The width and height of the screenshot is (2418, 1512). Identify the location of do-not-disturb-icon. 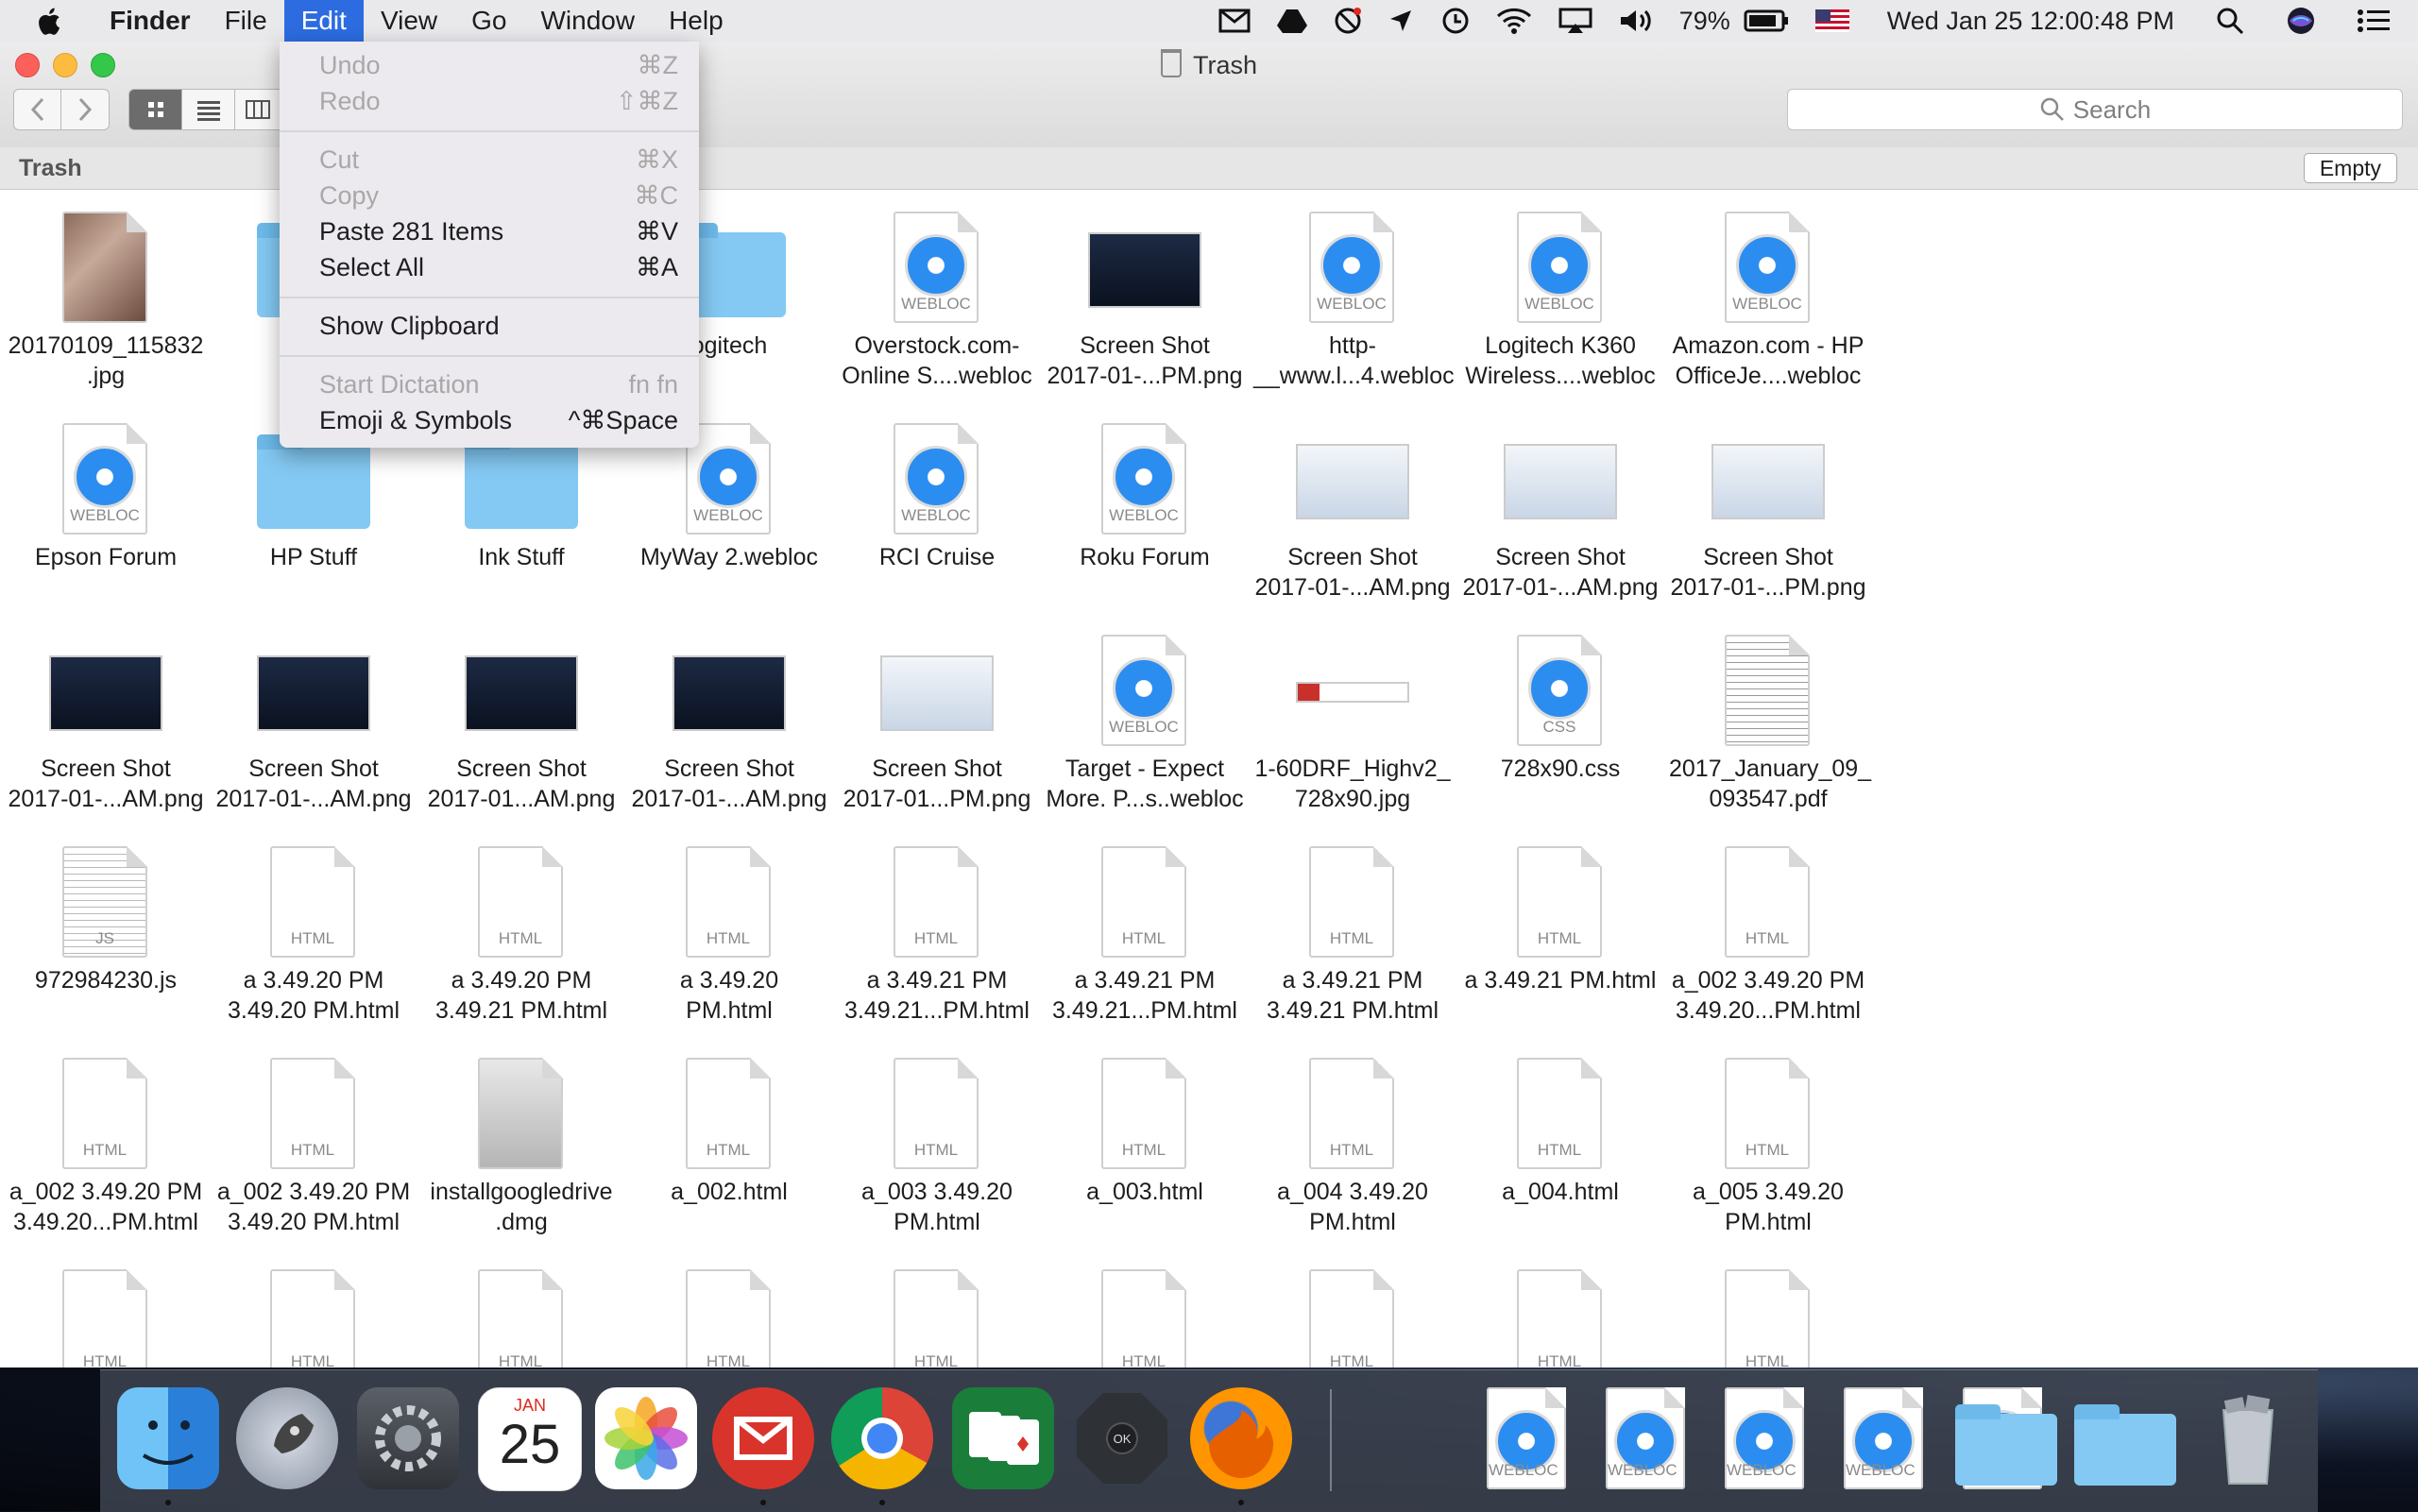
(1348, 21).